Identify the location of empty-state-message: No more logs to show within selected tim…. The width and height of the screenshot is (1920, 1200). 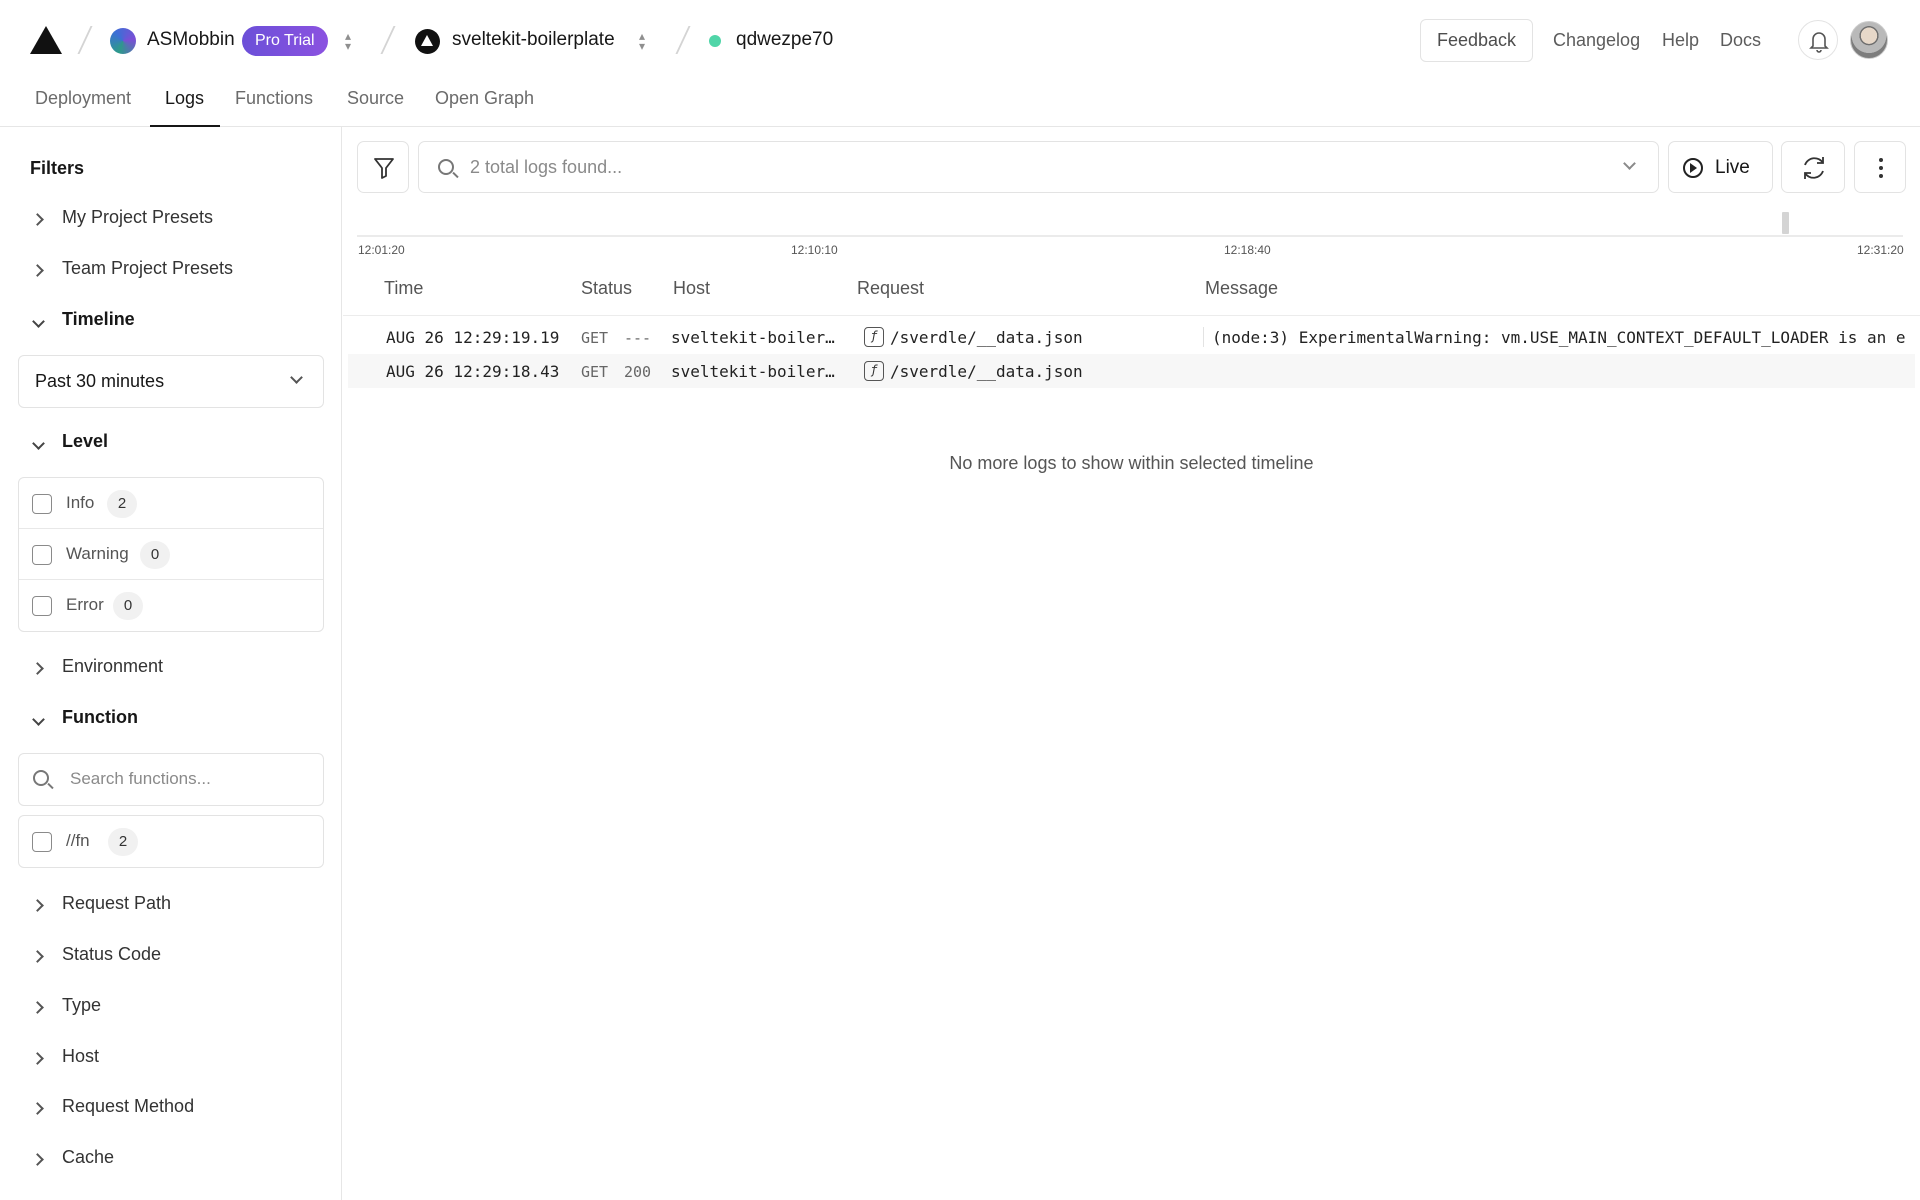
(1131, 463).